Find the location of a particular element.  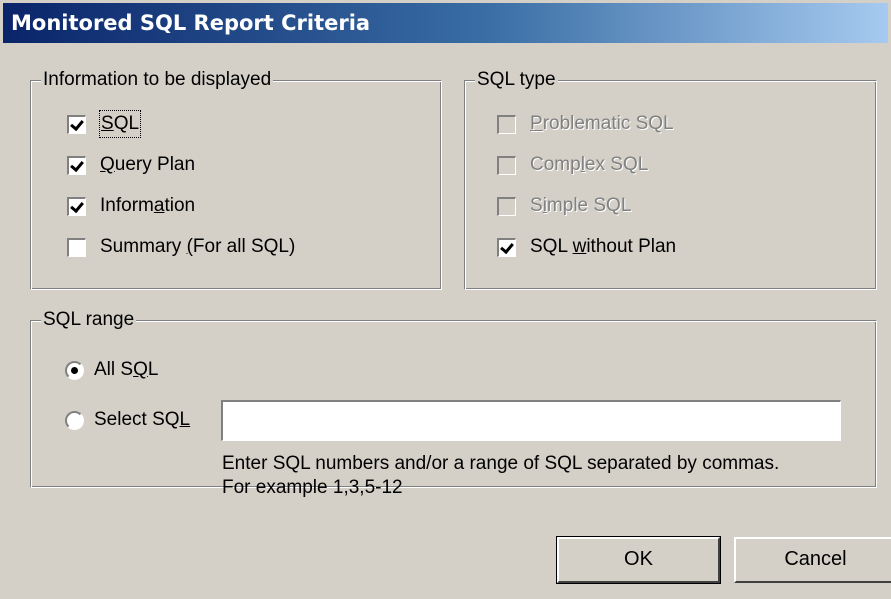

checkbox-query-plan-label: Query Plan is located at coordinates (148, 164).